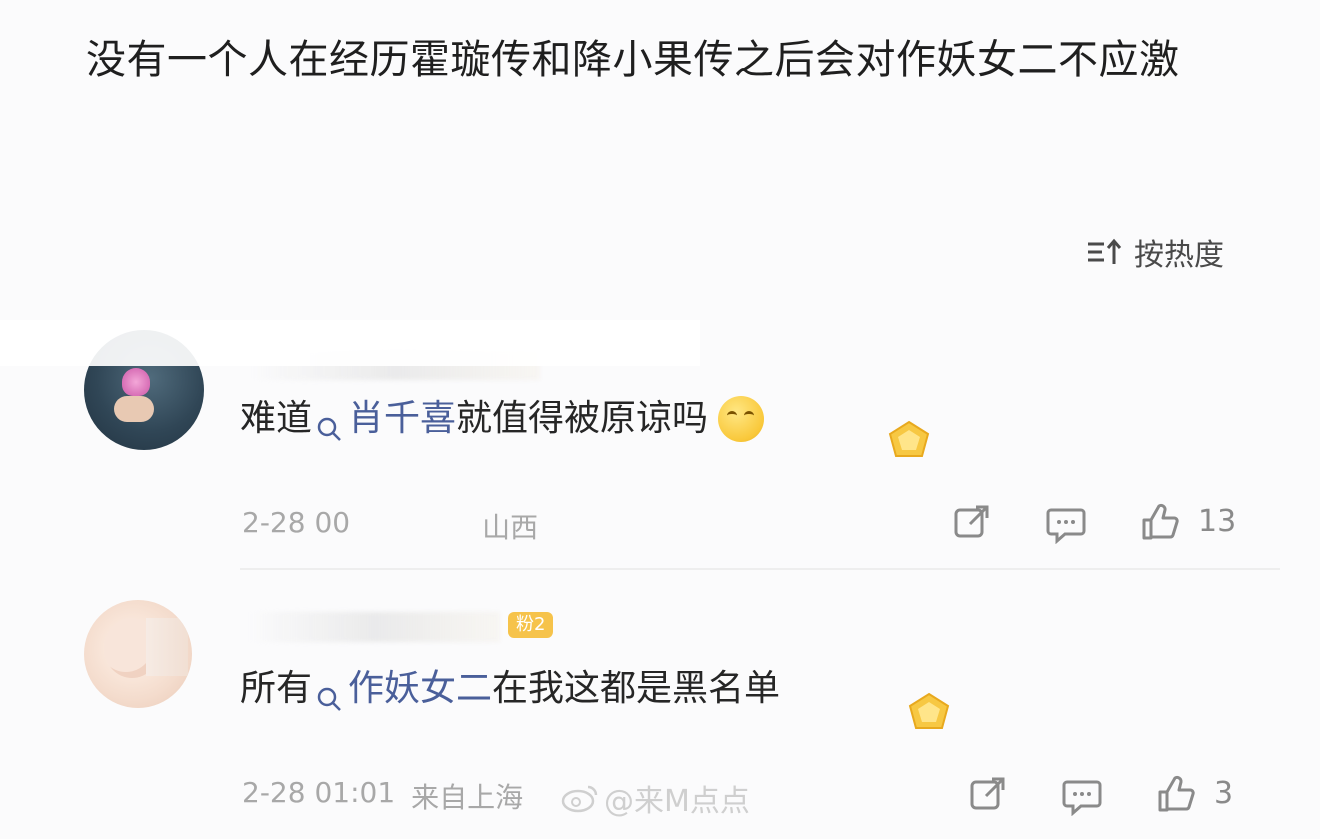 This screenshot has width=1320, height=839. What do you see at coordinates (510, 527) in the screenshot?
I see `comment-location: 山西` at bounding box center [510, 527].